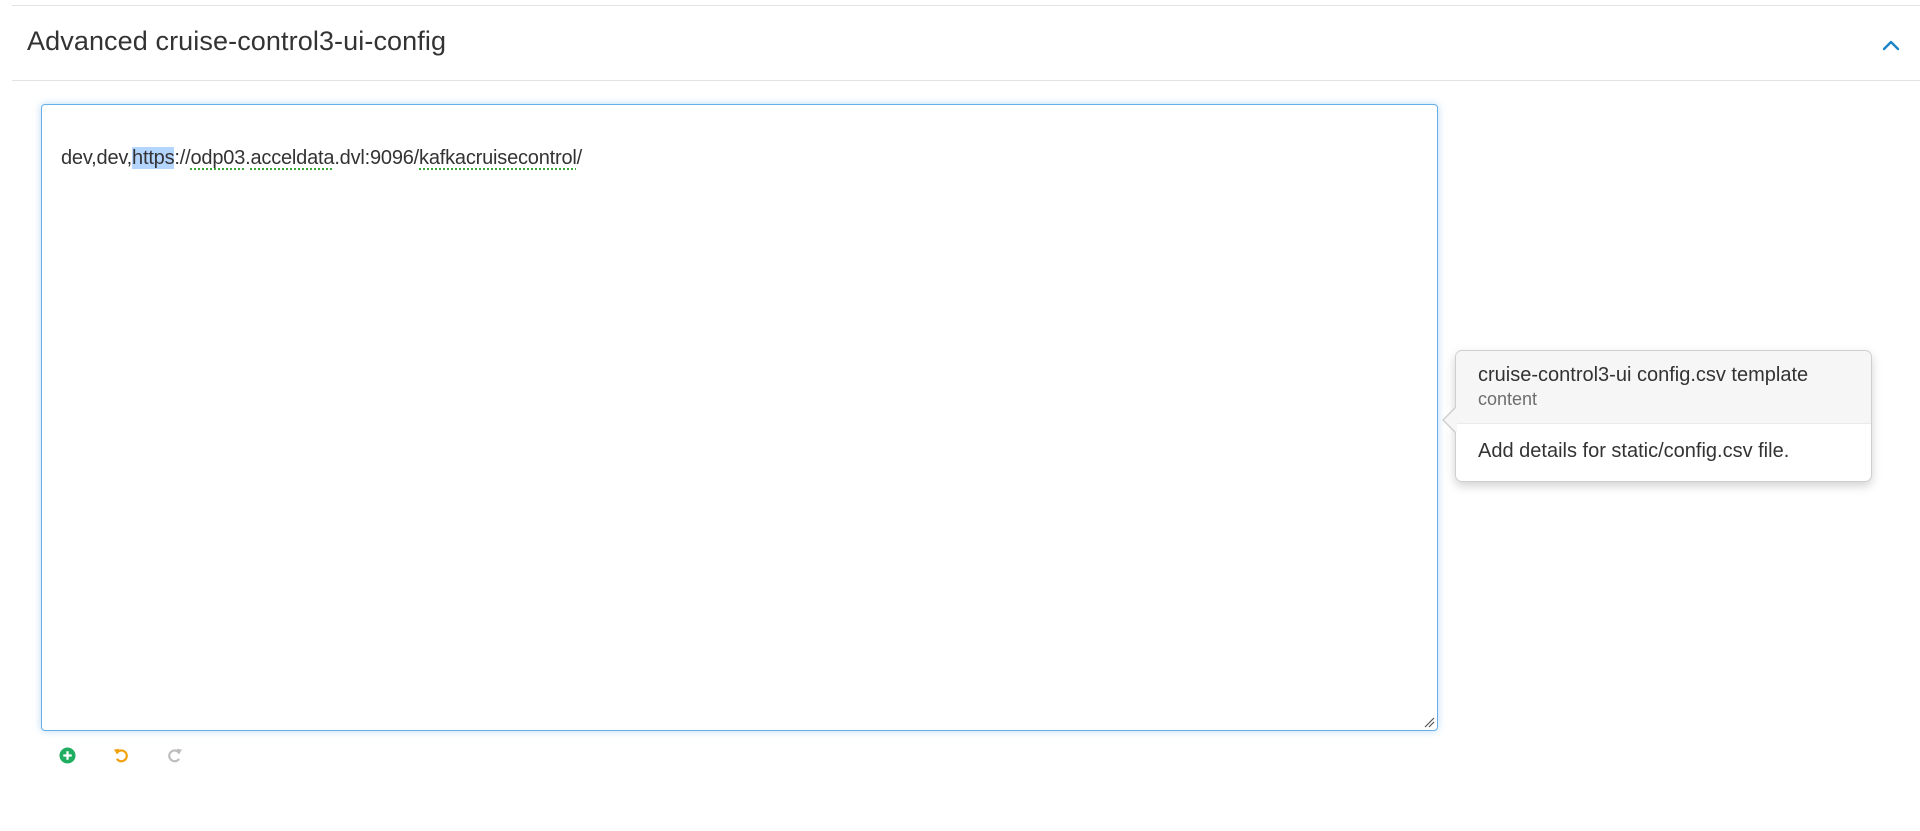  Describe the element at coordinates (218, 158) in the screenshot. I see `misspelled-word: odp03` at that location.